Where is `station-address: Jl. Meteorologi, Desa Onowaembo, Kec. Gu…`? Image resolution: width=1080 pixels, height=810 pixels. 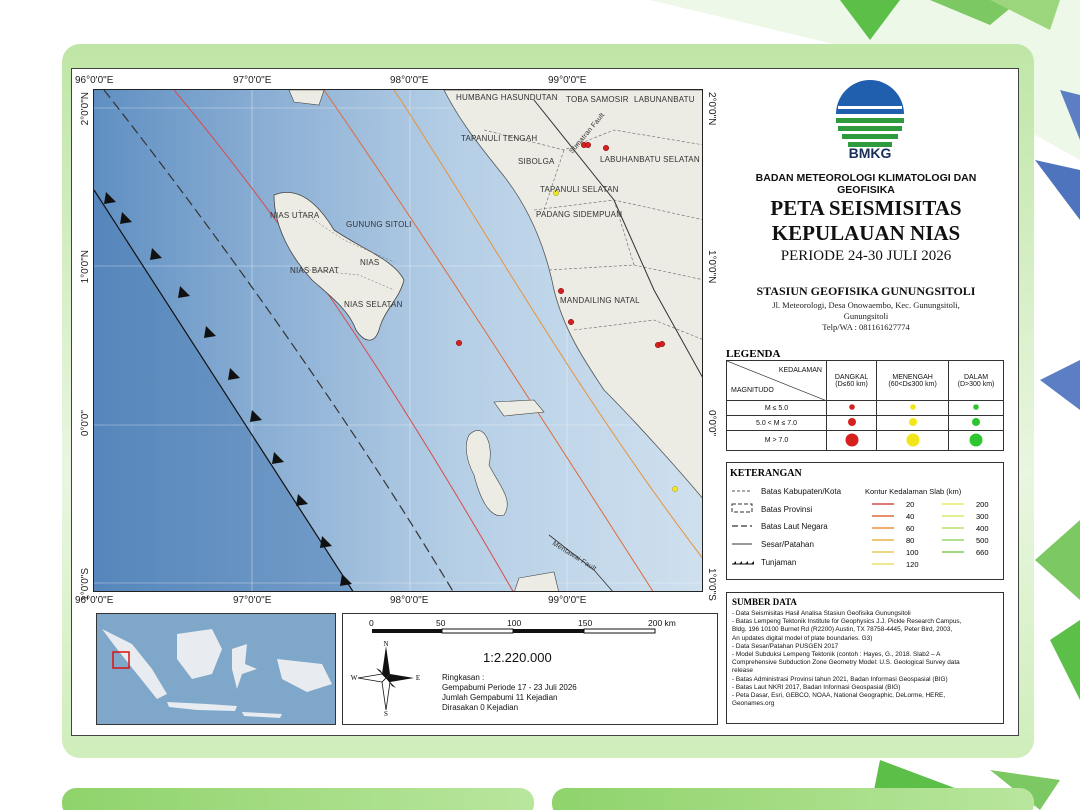
station-address: Jl. Meteorologi, Desa Onowaembo, Kec. Gu… is located at coordinates (866, 316).